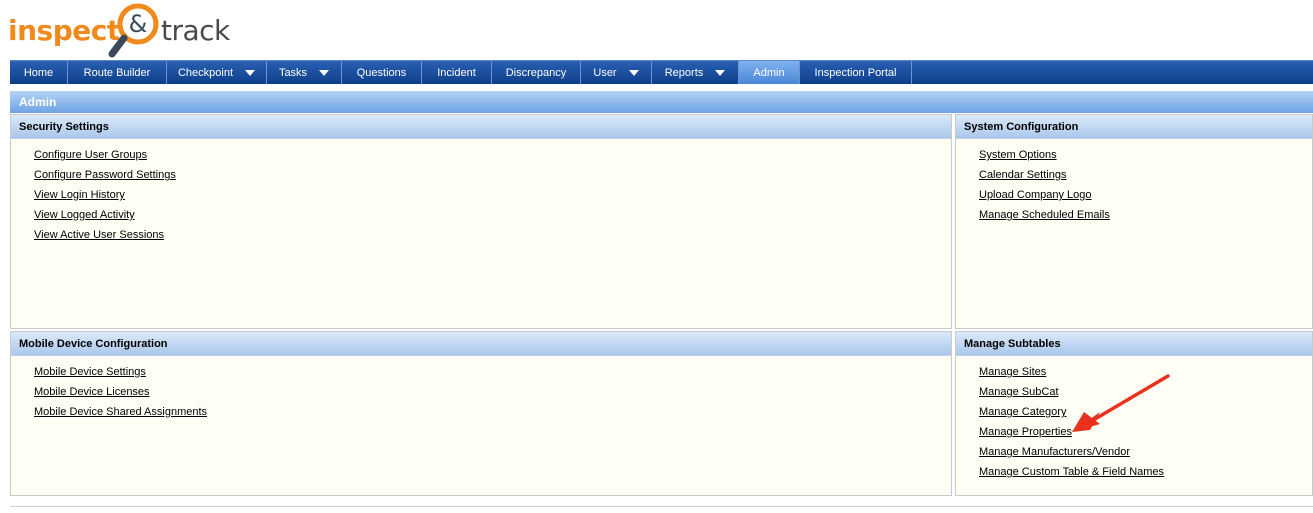 The height and width of the screenshot is (513, 1313). What do you see at coordinates (492, 396) in the screenshot?
I see `link-mobile-device-licenses: Mobile Device Licenses` at bounding box center [492, 396].